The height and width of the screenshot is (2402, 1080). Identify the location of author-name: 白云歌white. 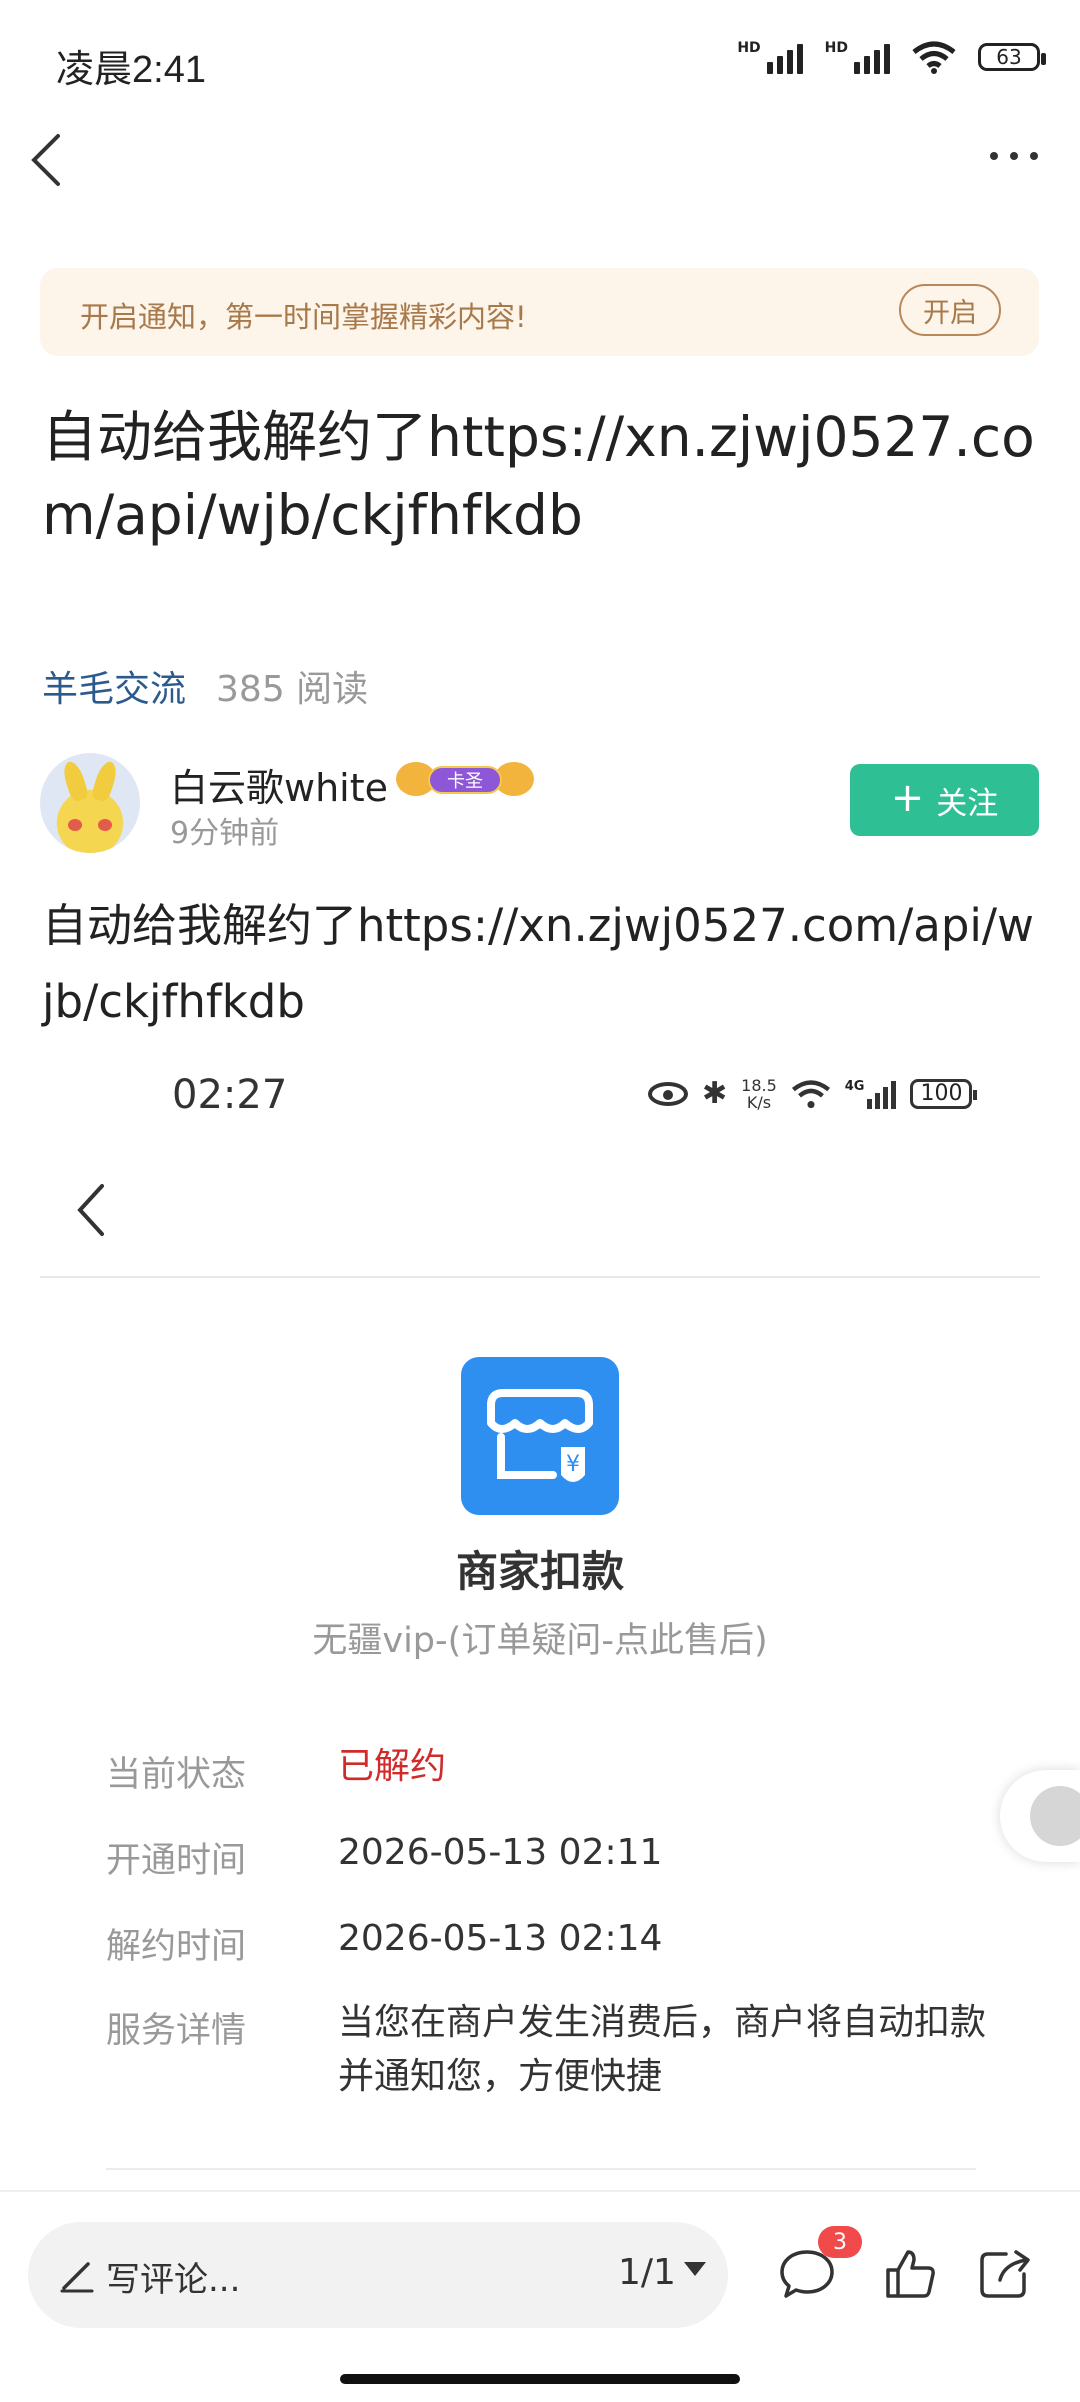
(279, 784).